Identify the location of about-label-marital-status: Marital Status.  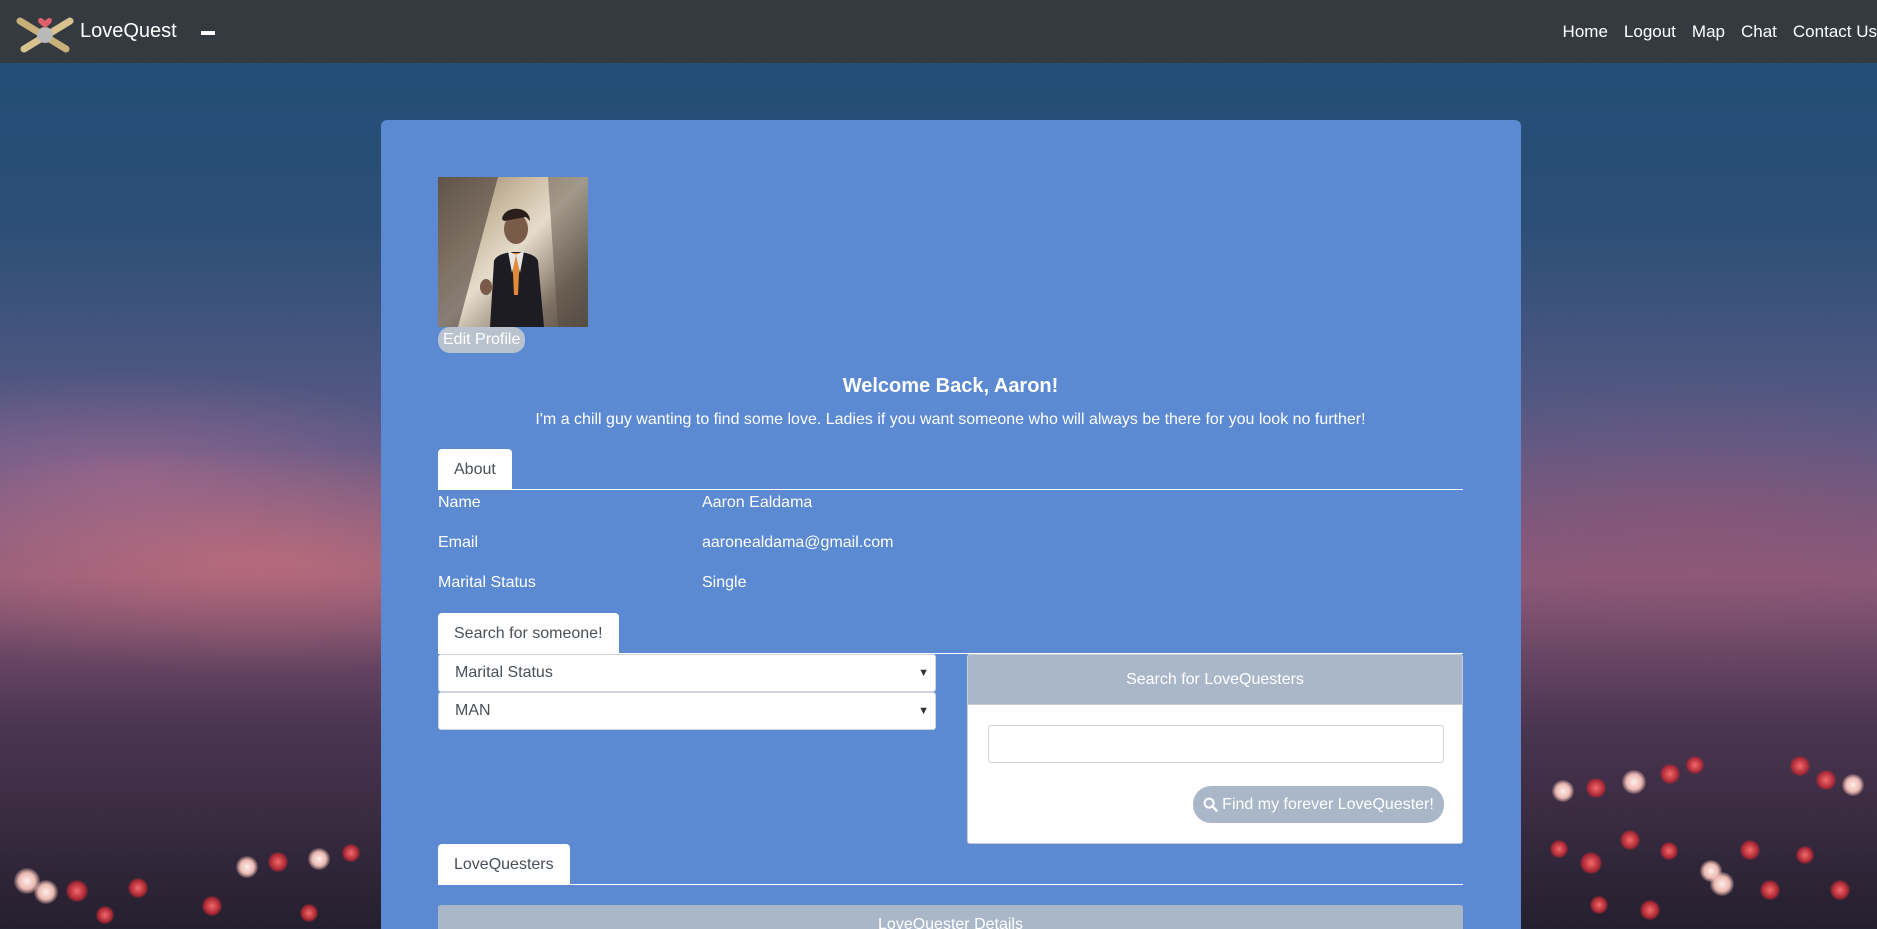
(487, 582).